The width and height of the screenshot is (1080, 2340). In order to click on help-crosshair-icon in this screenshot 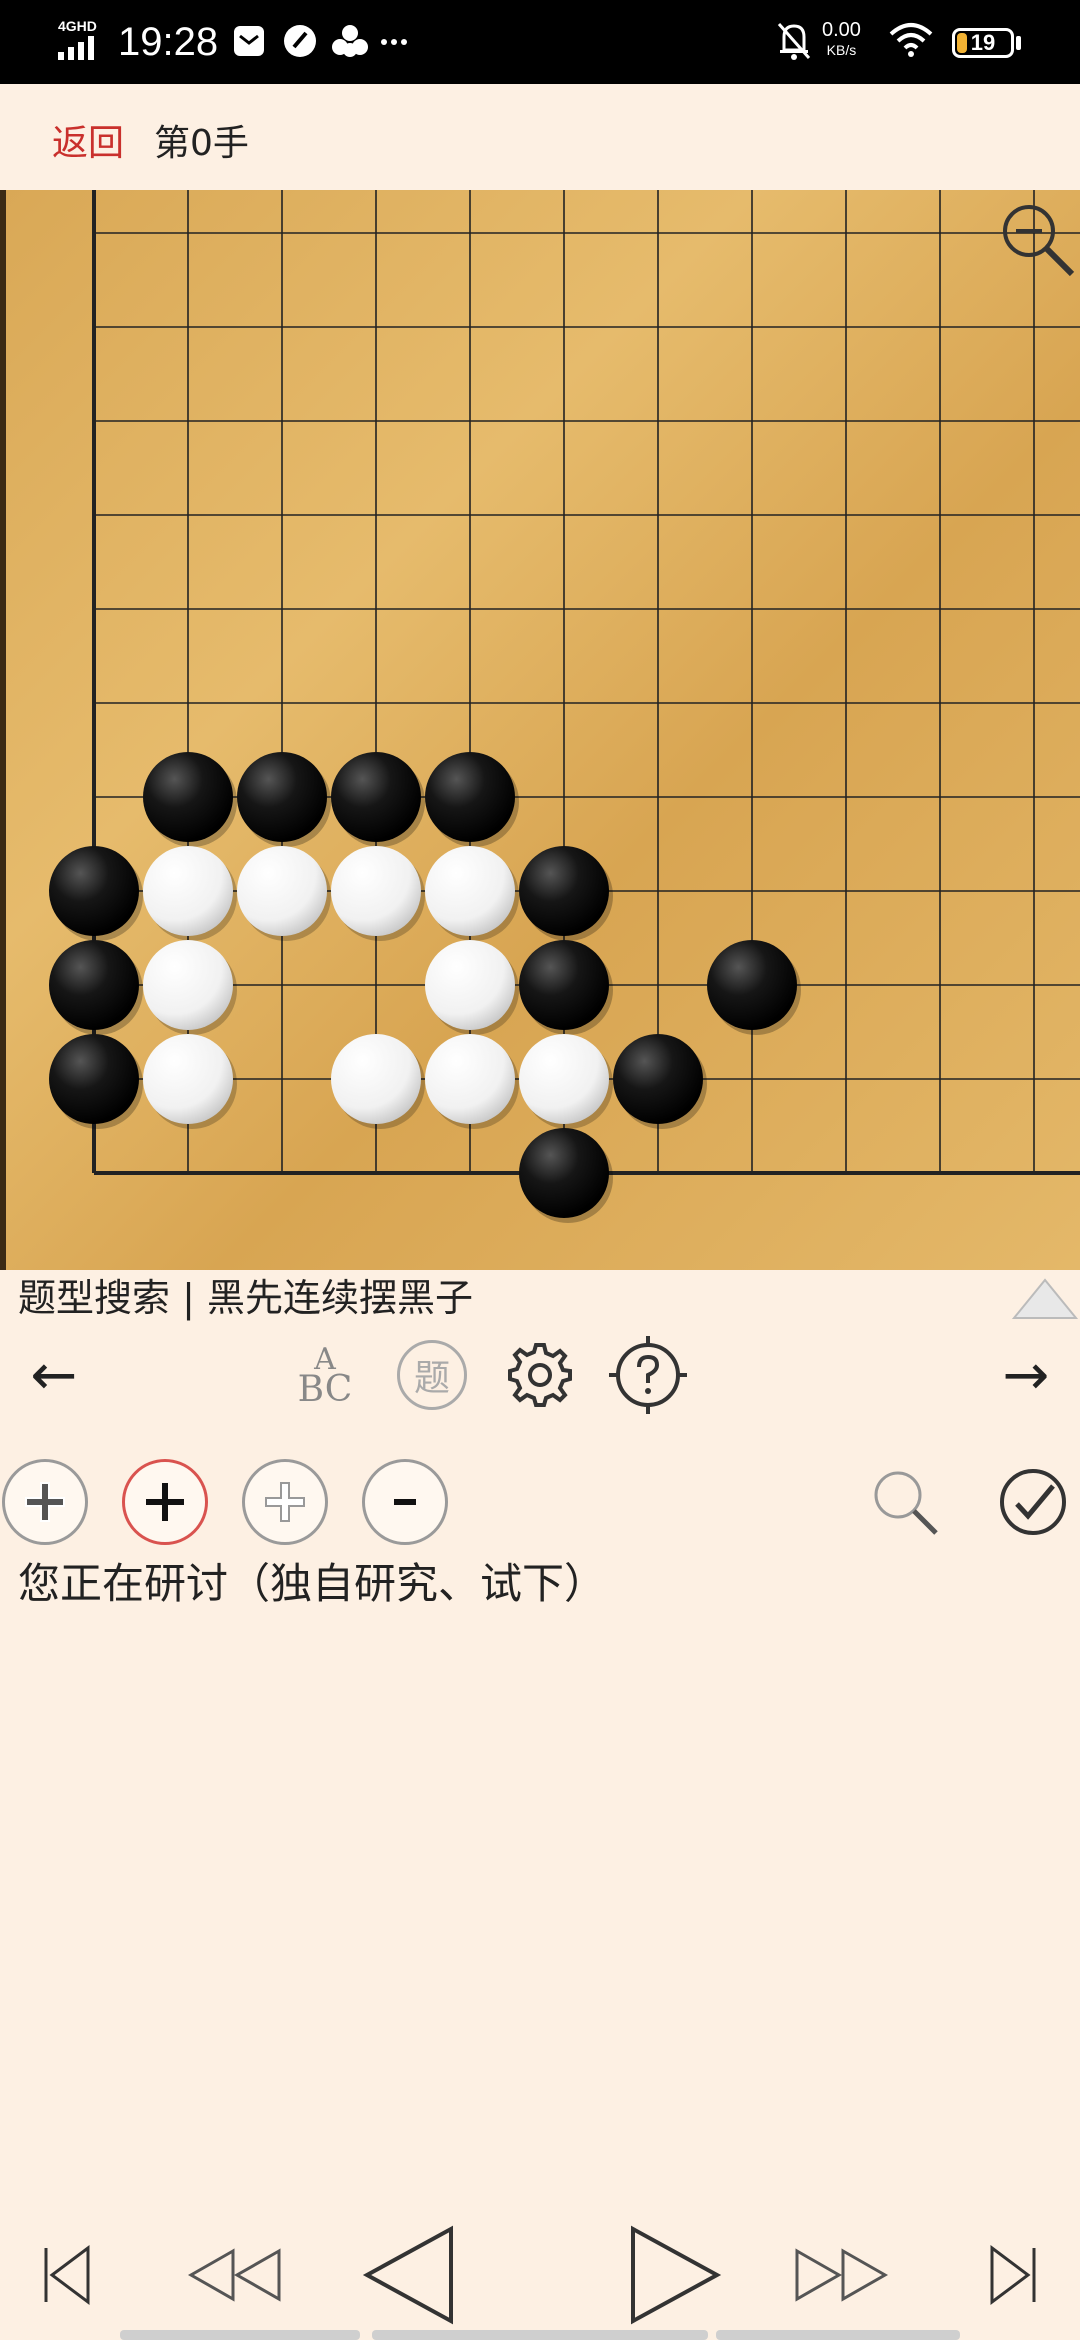, I will do `click(648, 1375)`.